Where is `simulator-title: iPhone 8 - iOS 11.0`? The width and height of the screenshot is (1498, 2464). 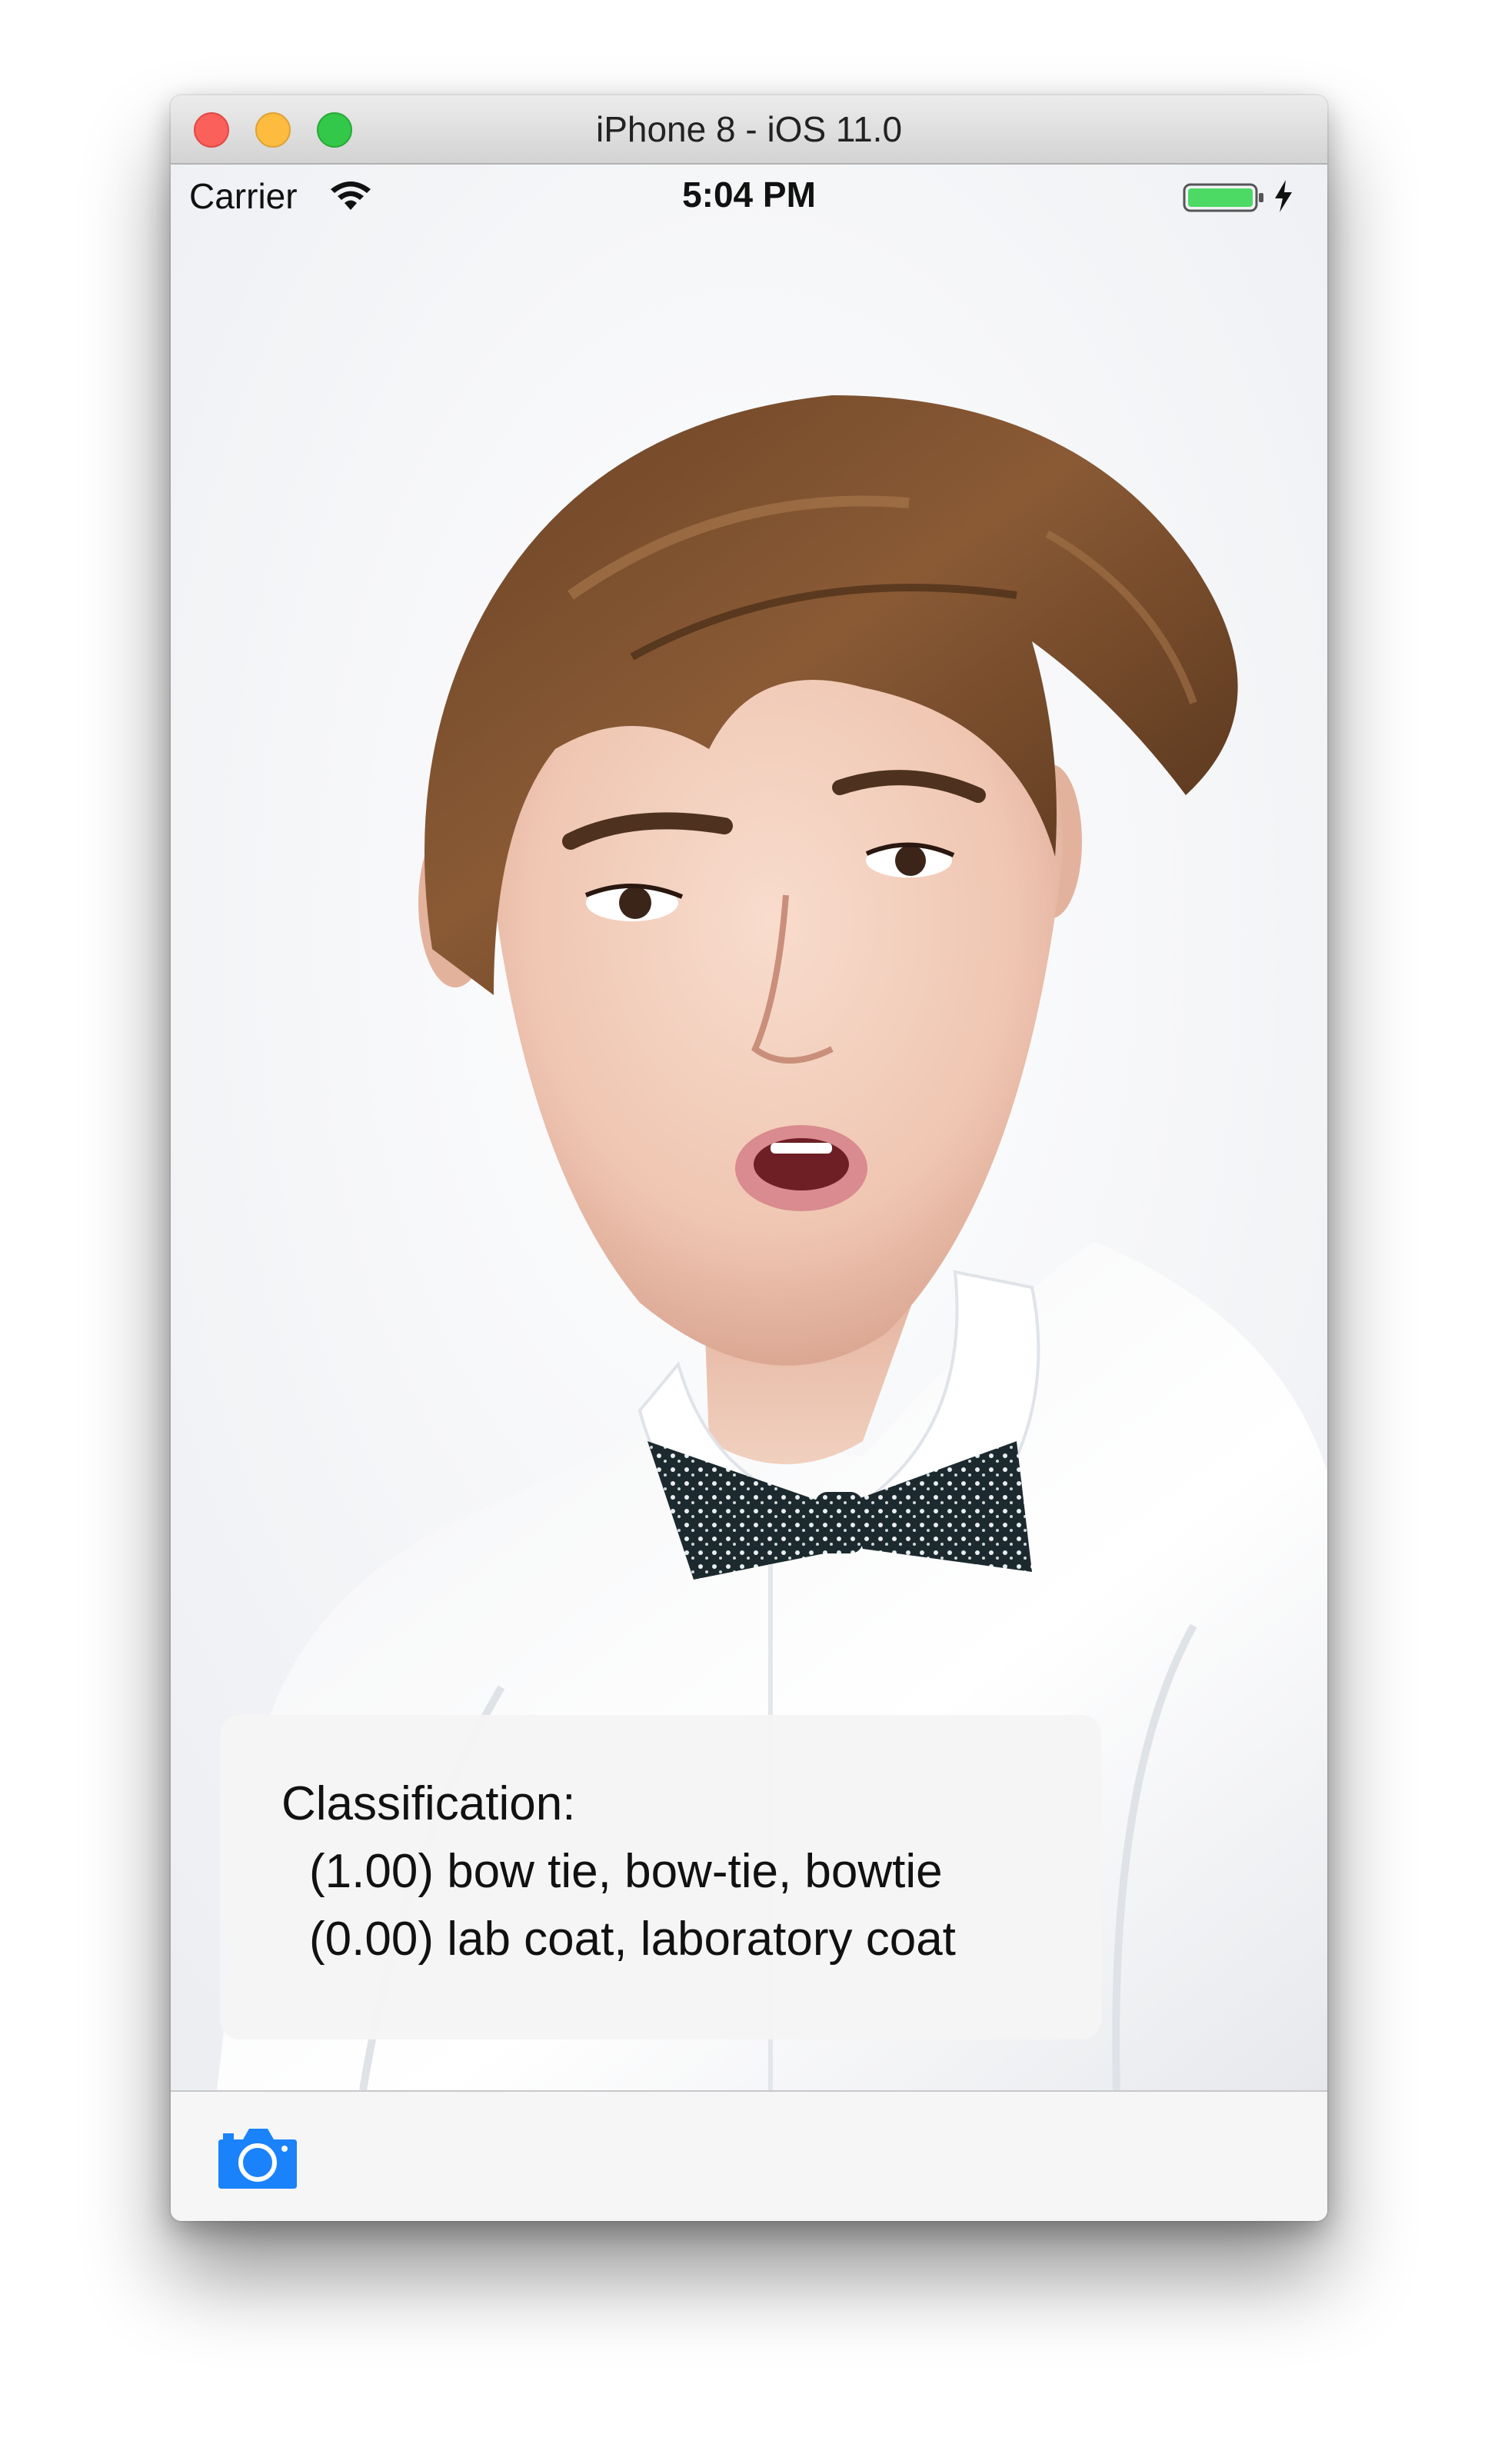
simulator-title: iPhone 8 - iOS 11.0 is located at coordinates (749, 129).